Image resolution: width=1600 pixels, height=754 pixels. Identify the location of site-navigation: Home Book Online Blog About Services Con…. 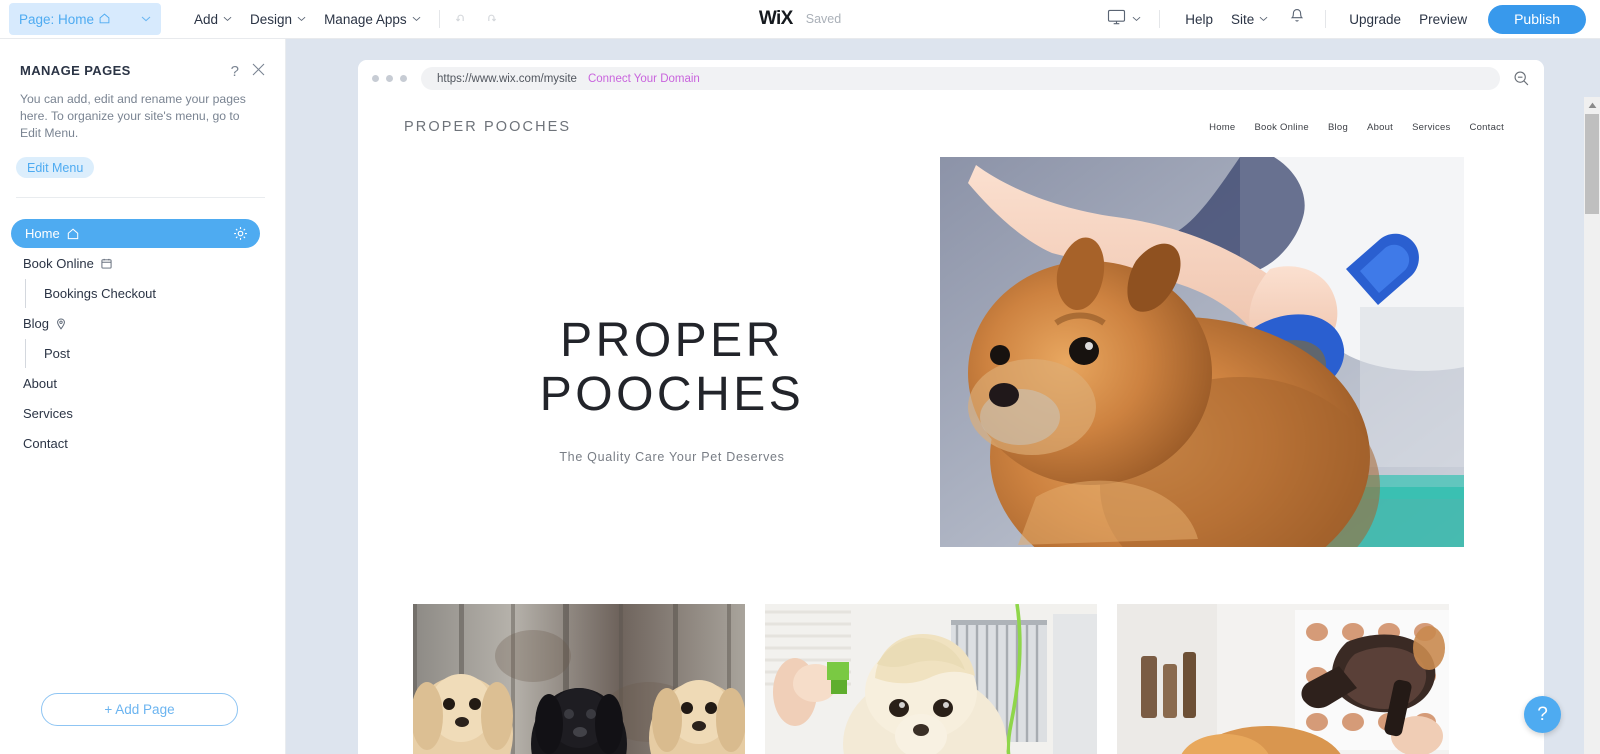
(1365, 127).